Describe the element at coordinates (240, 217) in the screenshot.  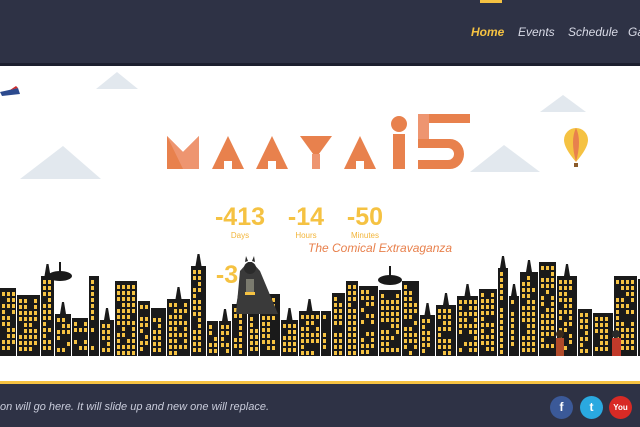
I see `countdown-value: -413` at that location.